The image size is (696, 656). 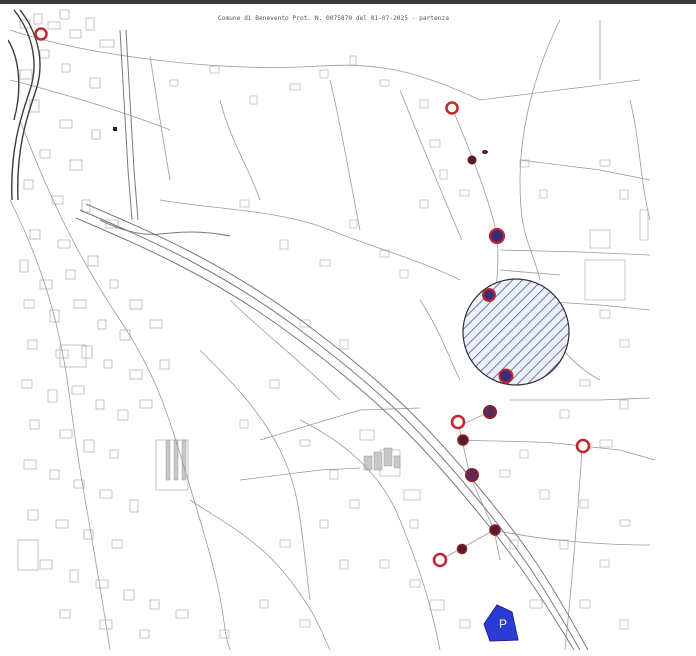 I want to click on industrial-area, so click(x=283, y=460).